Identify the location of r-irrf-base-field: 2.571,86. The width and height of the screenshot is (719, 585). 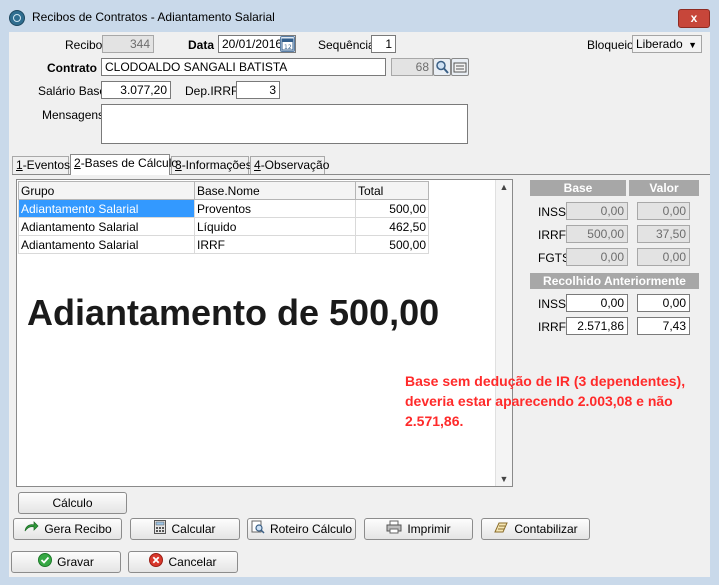
(597, 326).